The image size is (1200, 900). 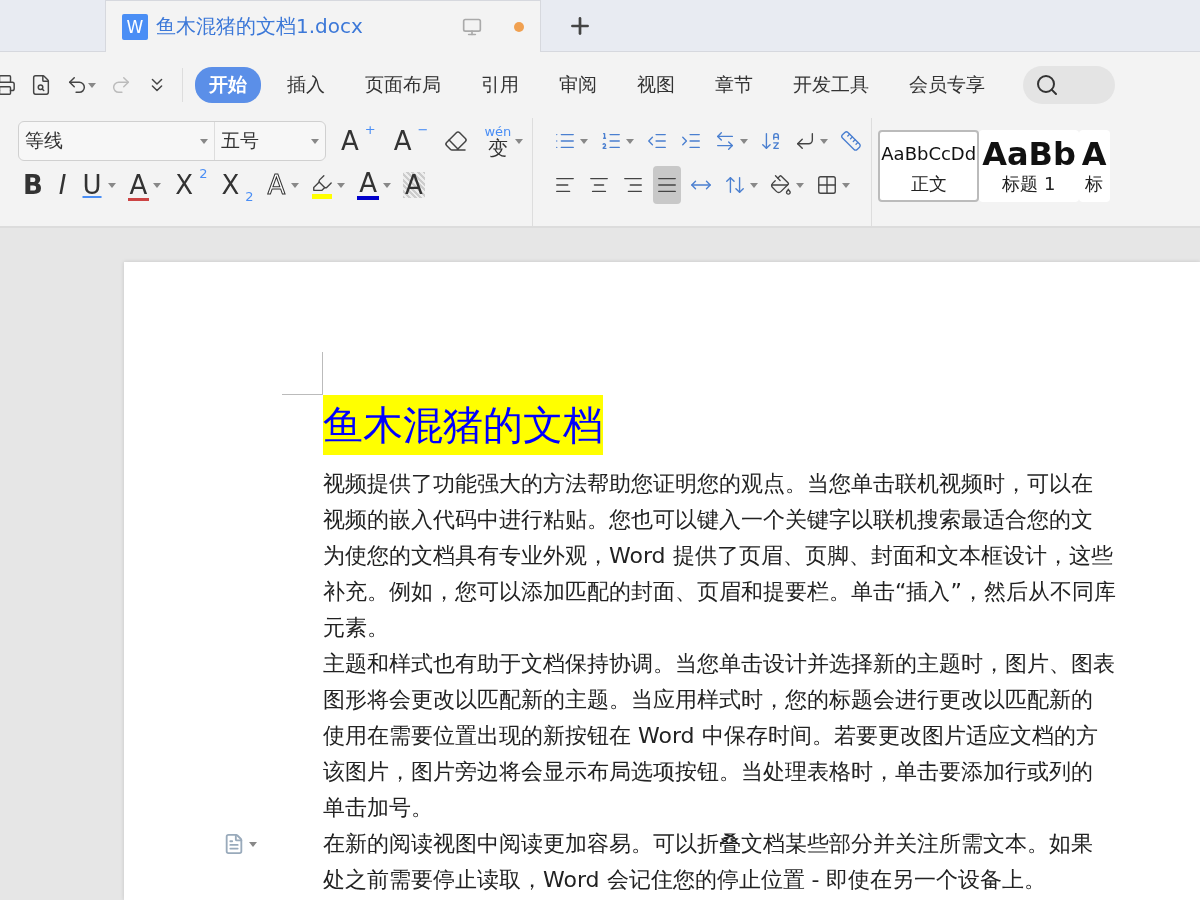 I want to click on style-preset: AaBbCcDd 正文, so click(x=929, y=166).